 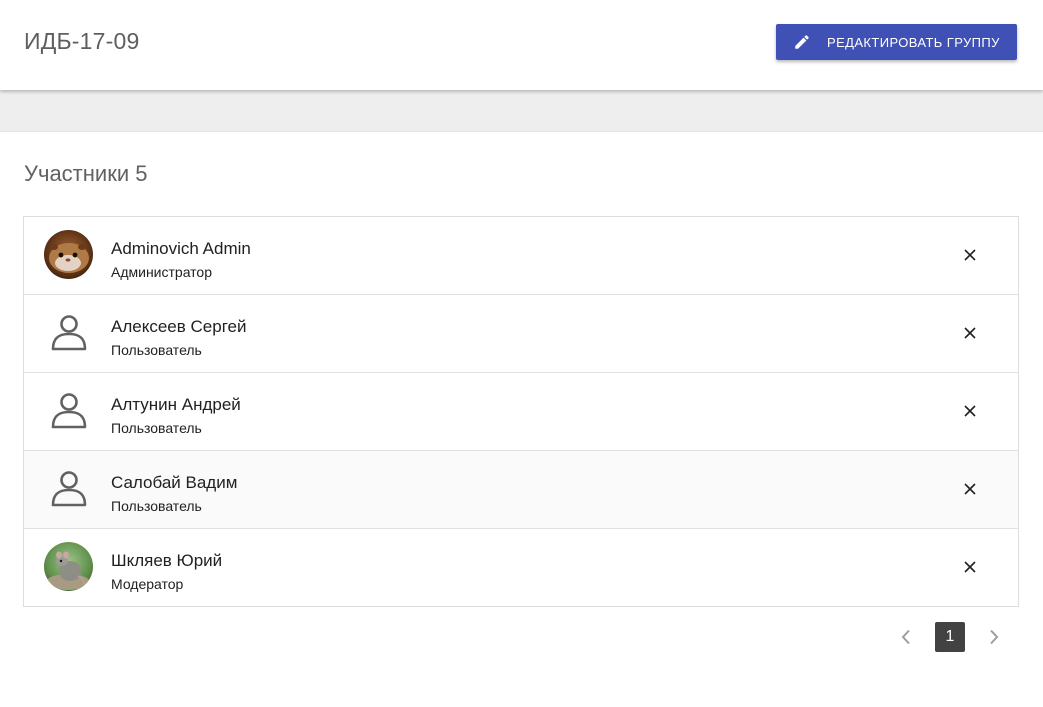 I want to click on pagination-prev-button, so click(x=906, y=637).